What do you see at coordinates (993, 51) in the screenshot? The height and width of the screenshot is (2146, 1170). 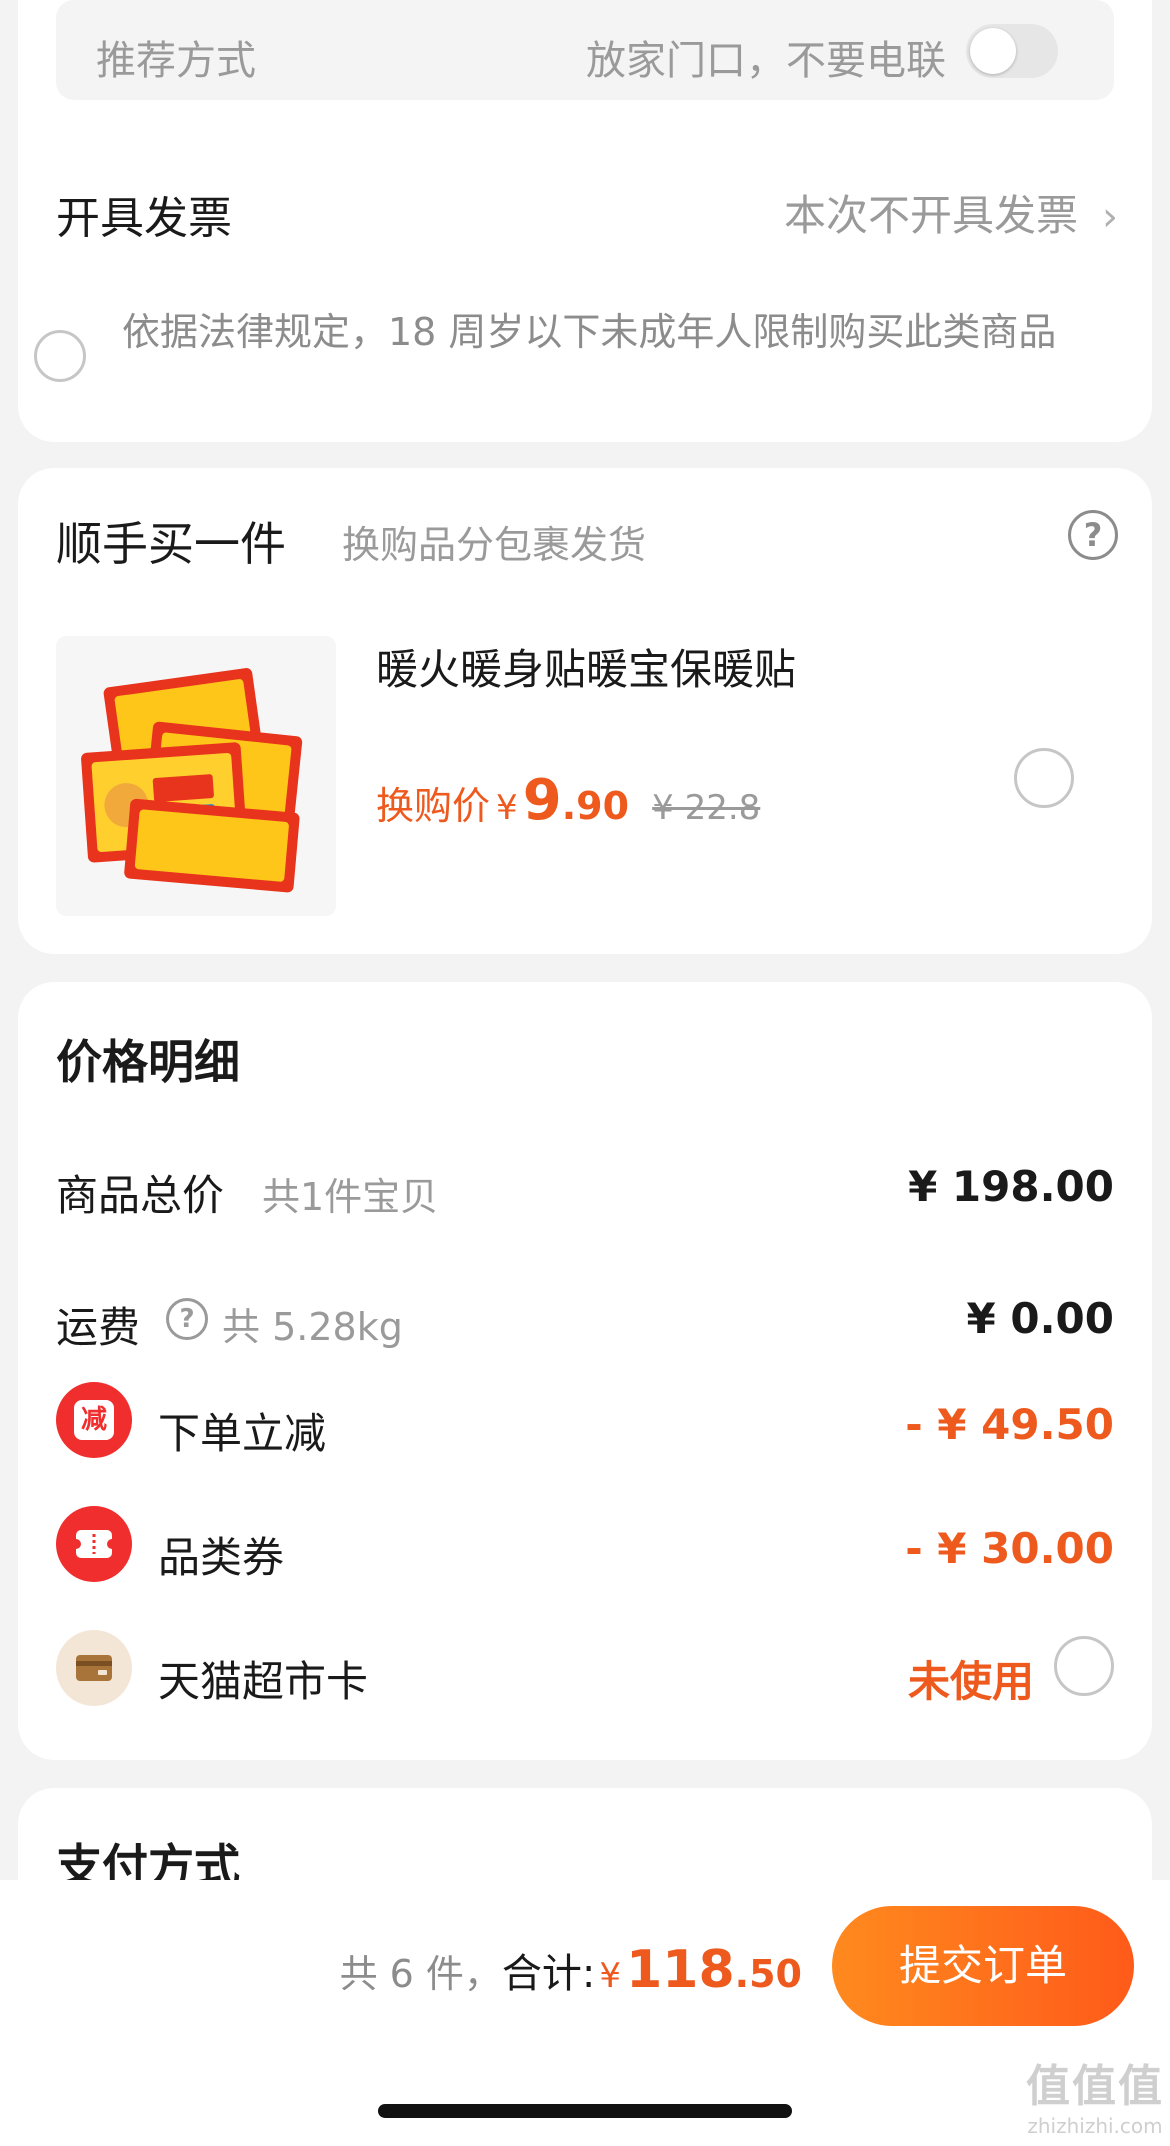 I see `toggle-knob` at bounding box center [993, 51].